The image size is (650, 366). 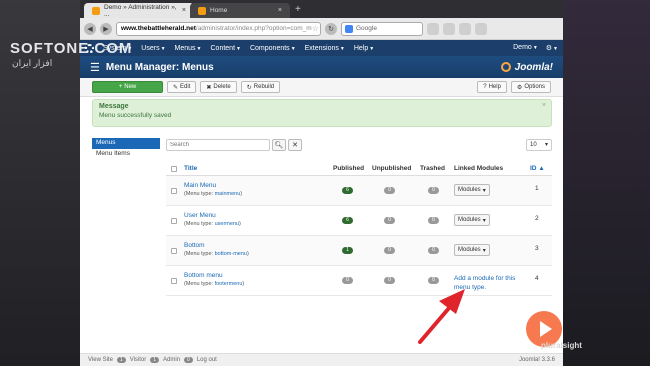 What do you see at coordinates (347, 250) in the screenshot?
I see `published-count-badge: 1` at bounding box center [347, 250].